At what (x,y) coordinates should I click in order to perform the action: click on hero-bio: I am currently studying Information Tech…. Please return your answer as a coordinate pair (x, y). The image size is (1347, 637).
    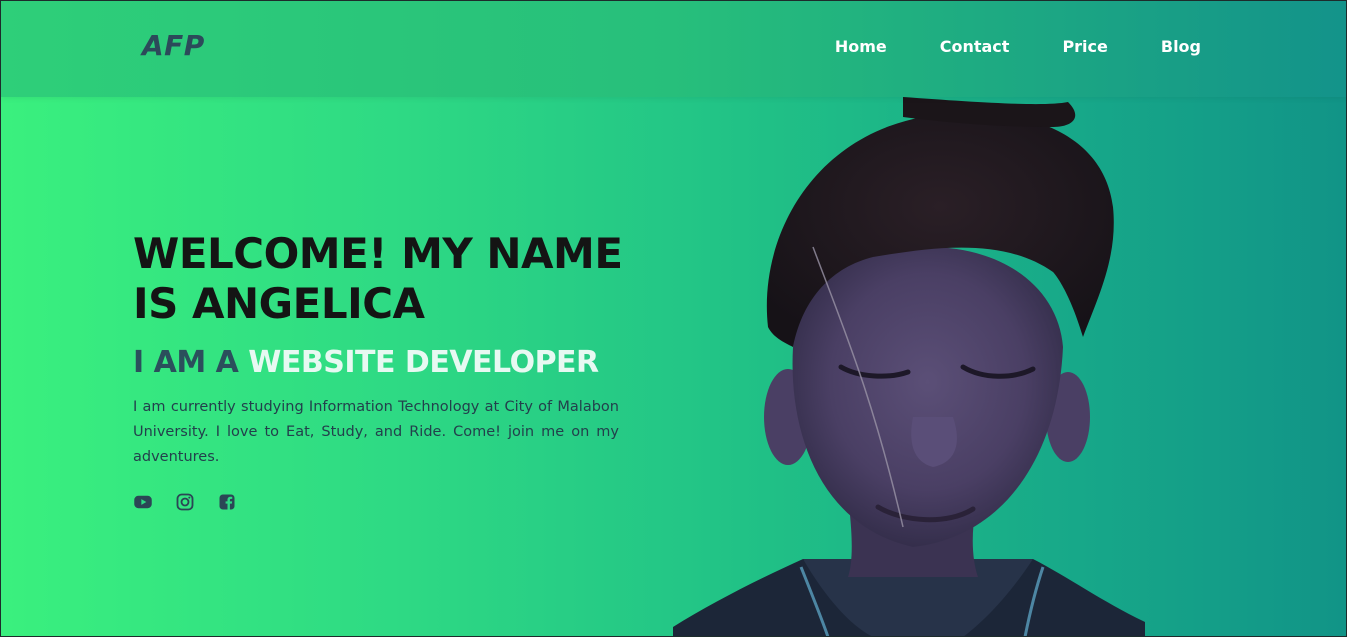
    Looking at the image, I should click on (376, 432).